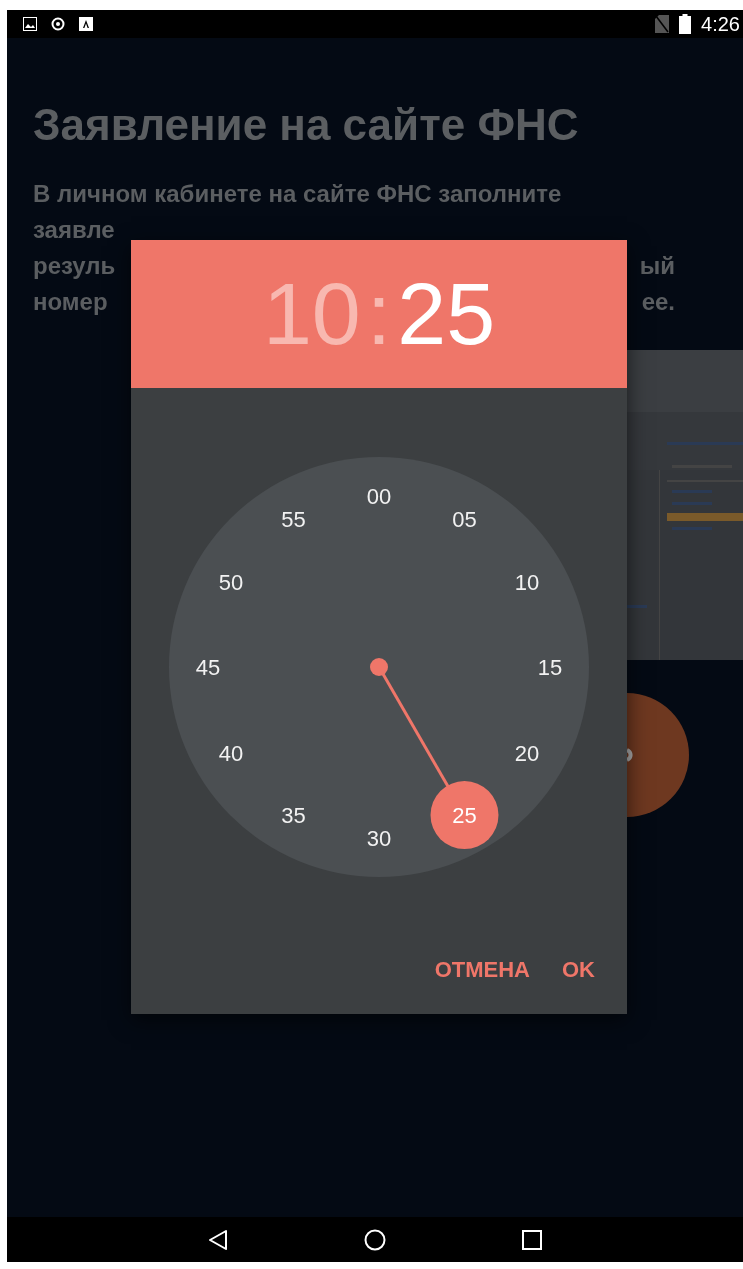 The image size is (743, 1269). I want to click on paragraph-text: заявле, so click(74, 230).